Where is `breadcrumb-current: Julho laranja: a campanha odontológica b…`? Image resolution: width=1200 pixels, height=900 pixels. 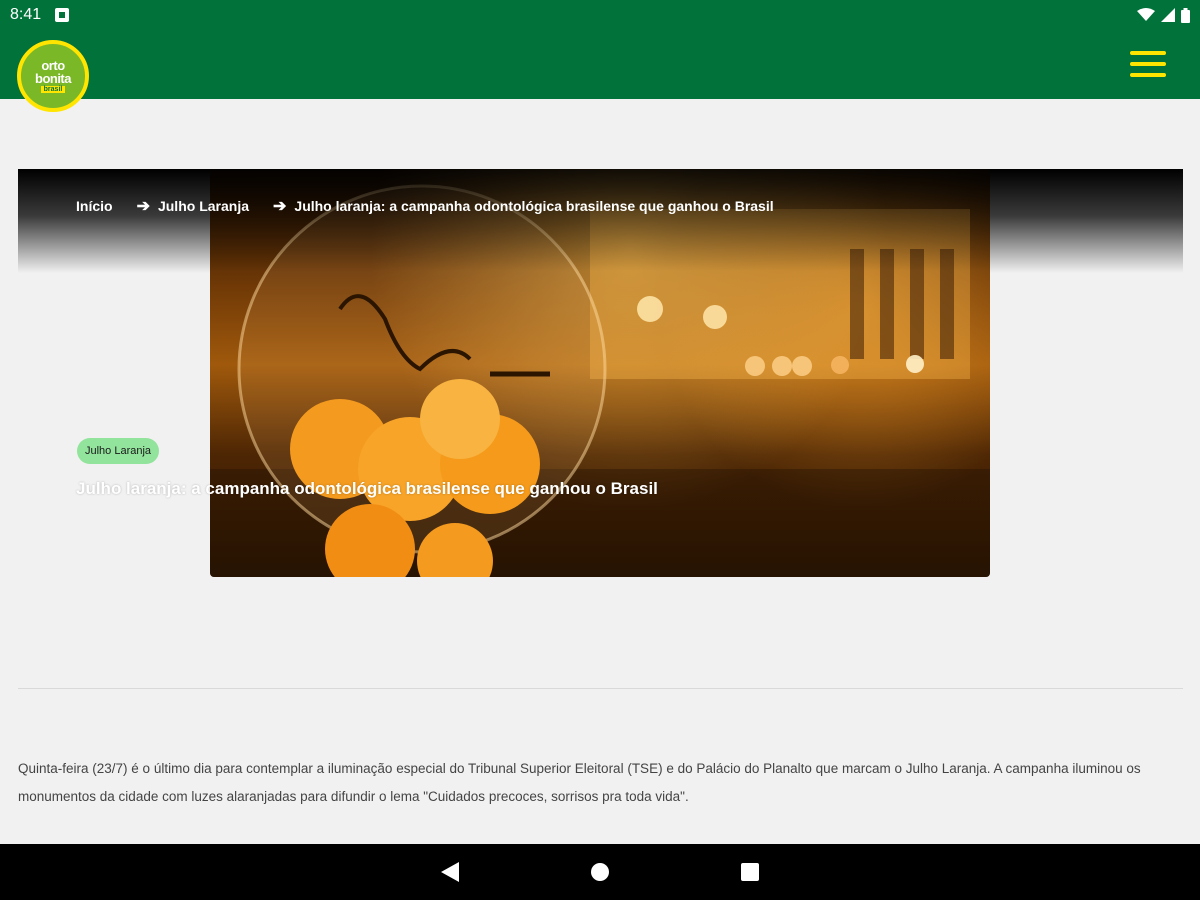
breadcrumb-current: Julho laranja: a campanha odontológica b… is located at coordinates (534, 206).